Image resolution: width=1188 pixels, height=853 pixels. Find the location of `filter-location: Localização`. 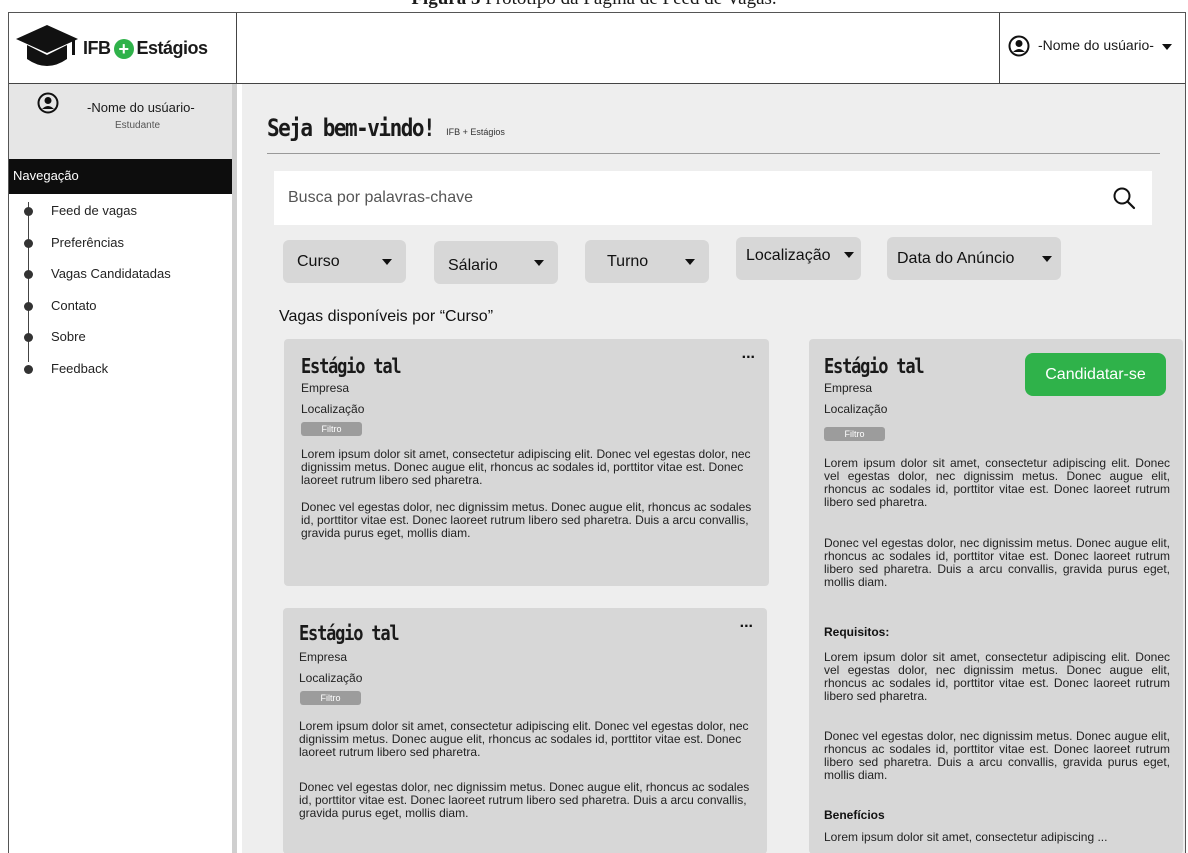

filter-location: Localização is located at coordinates (798, 258).